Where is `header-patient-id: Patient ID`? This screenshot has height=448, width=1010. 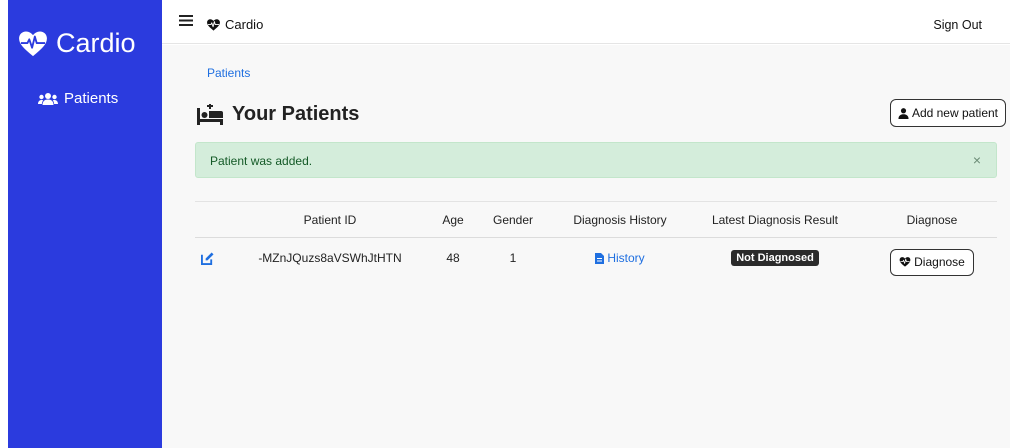
header-patient-id: Patient ID is located at coordinates (330, 219).